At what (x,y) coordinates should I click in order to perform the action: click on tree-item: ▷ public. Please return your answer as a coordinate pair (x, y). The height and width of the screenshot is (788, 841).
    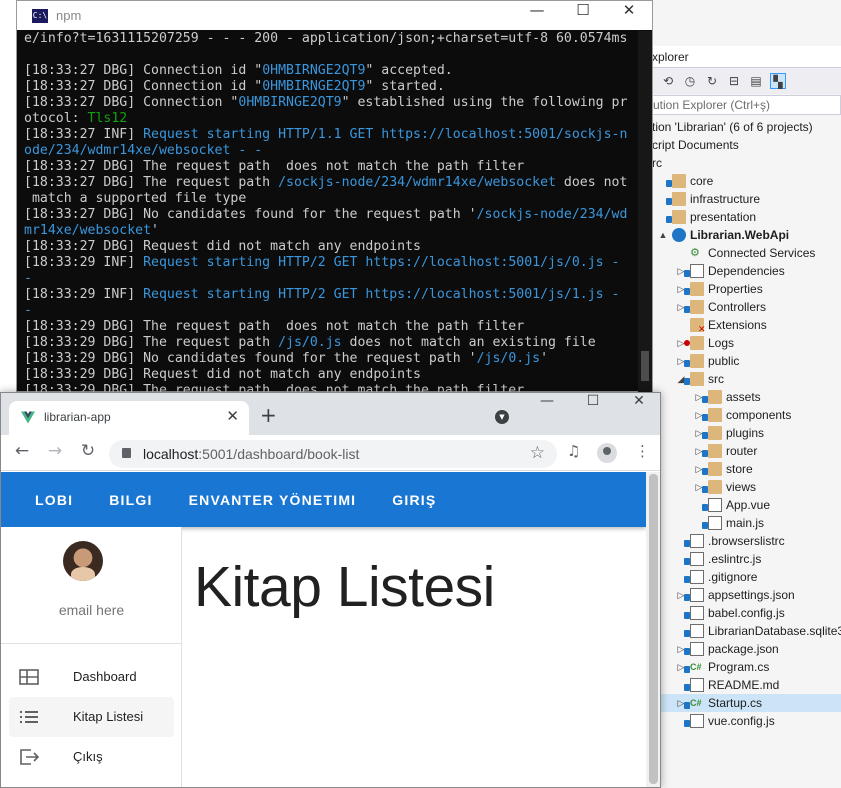
    Looking at the image, I should click on (746, 361).